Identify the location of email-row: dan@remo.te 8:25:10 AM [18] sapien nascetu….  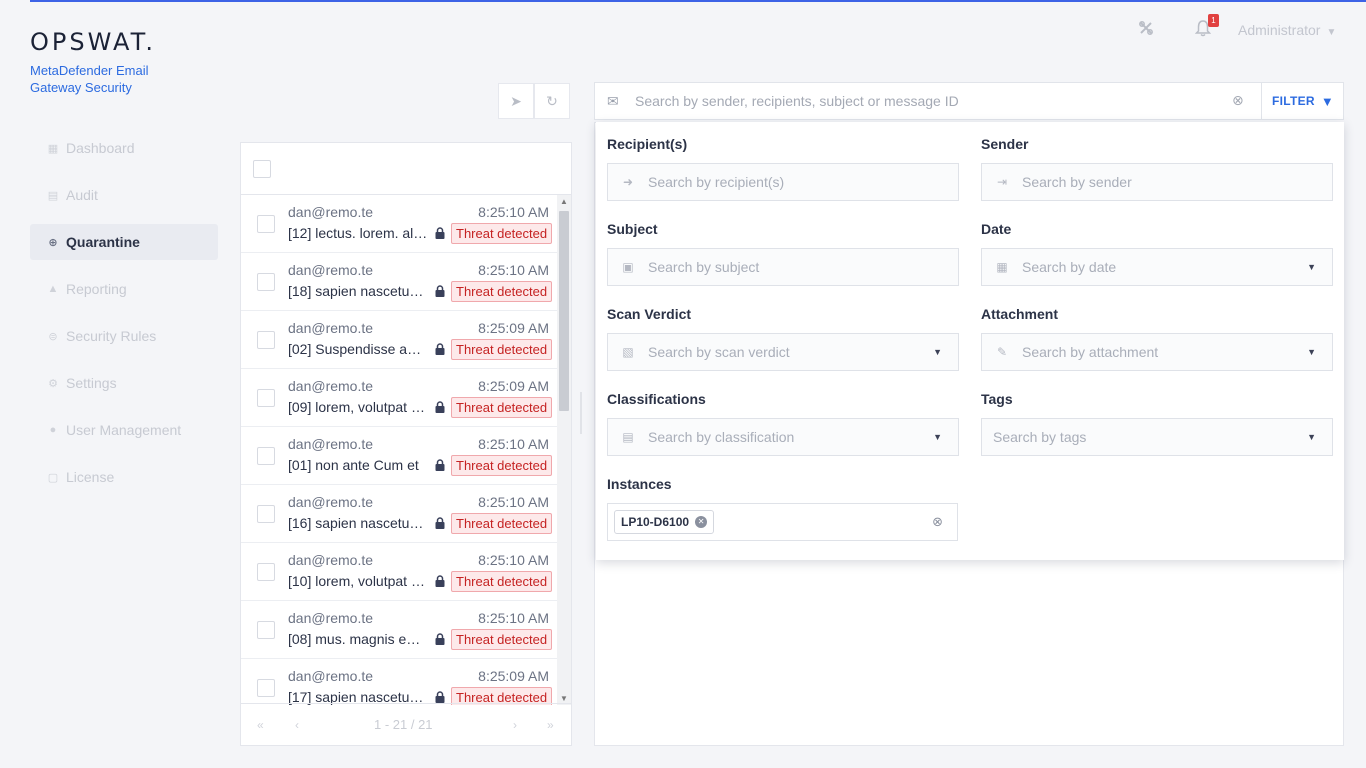
(399, 282).